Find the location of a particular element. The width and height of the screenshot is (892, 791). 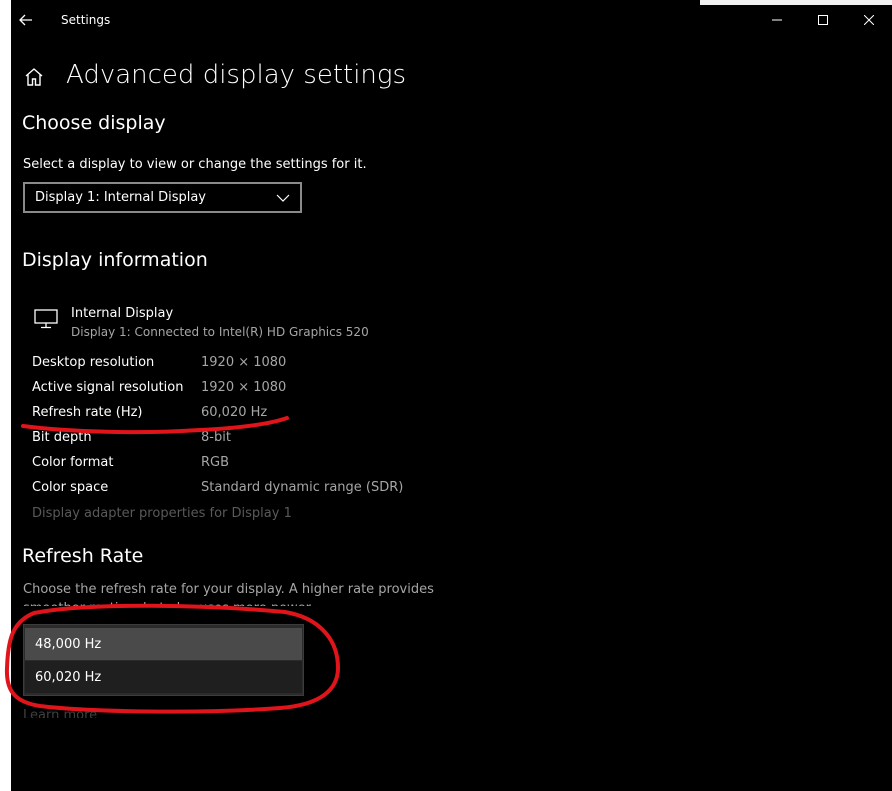

info-label: Refresh rate (Hz) is located at coordinates (87, 412).